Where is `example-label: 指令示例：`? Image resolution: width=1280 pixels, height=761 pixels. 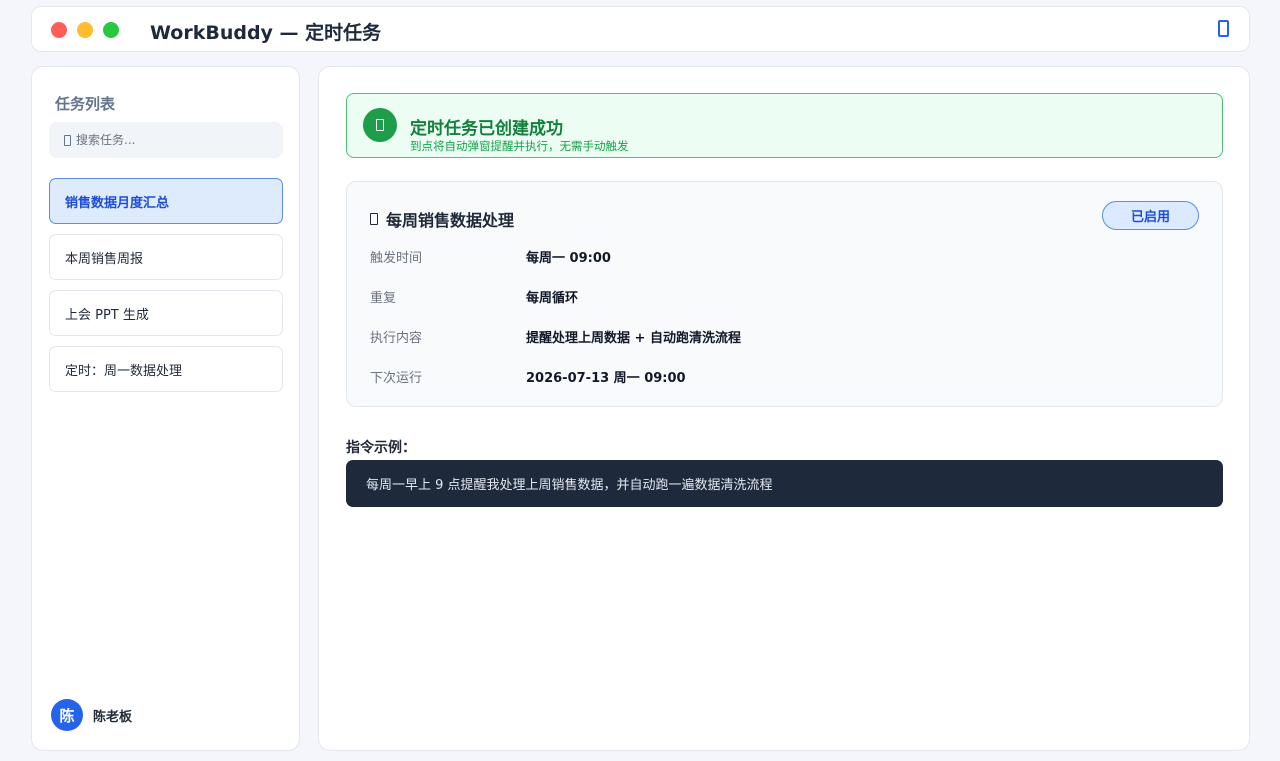
example-label: 指令示例： is located at coordinates (381, 448).